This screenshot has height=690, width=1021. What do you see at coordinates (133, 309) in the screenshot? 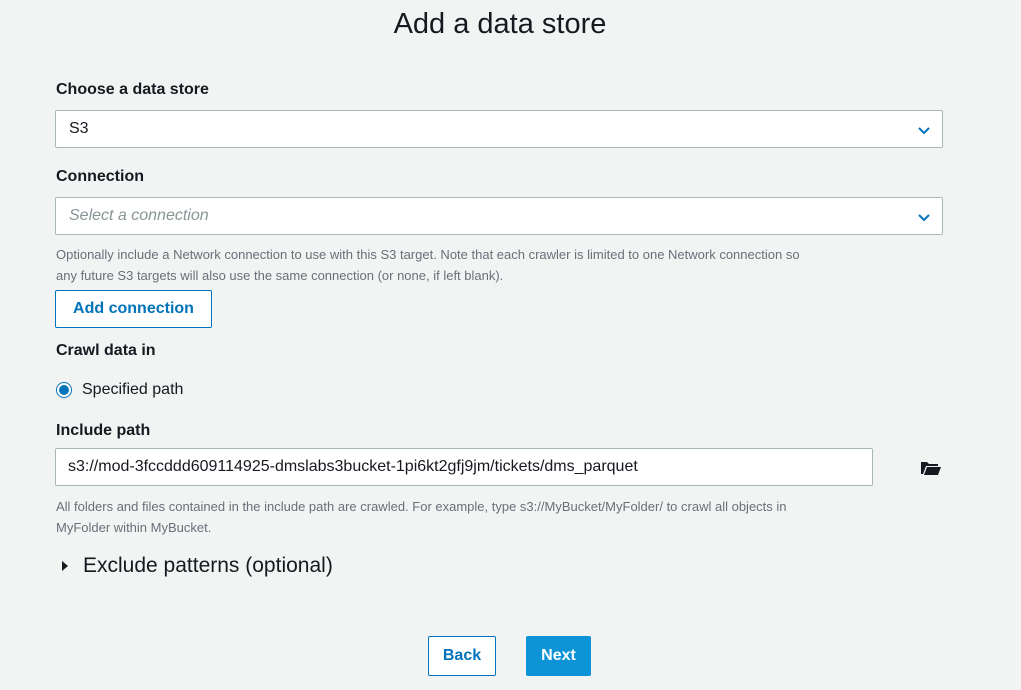
I see `add-connection-button: Add connection` at bounding box center [133, 309].